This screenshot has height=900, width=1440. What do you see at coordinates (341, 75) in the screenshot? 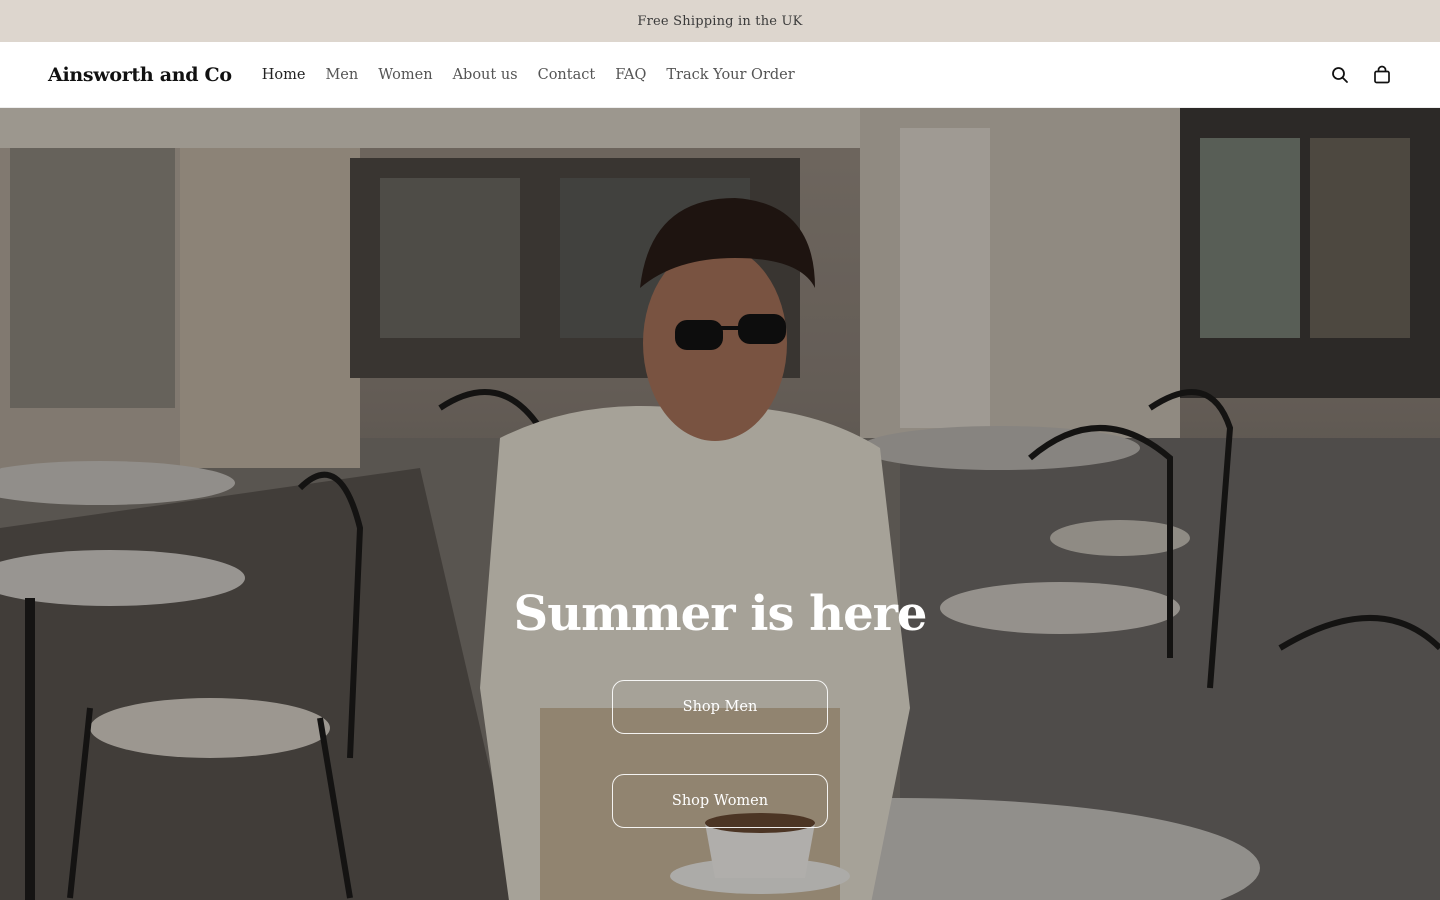
I see `nav-men: Men` at bounding box center [341, 75].